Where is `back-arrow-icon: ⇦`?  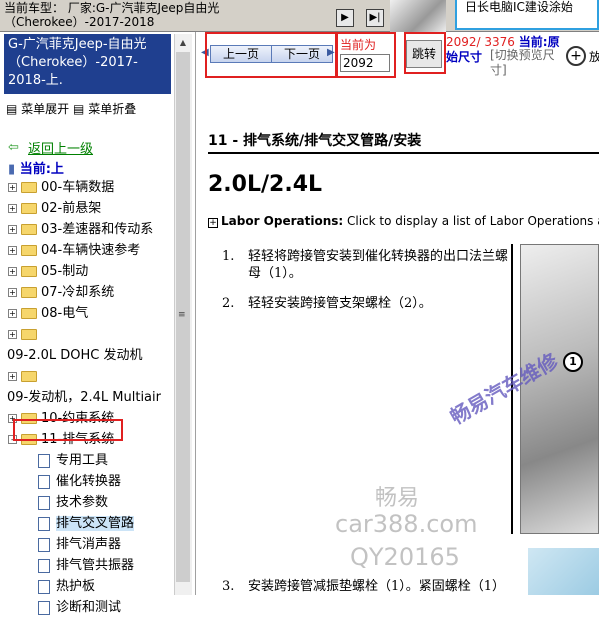
back-arrow-icon: ⇦ is located at coordinates (13, 147).